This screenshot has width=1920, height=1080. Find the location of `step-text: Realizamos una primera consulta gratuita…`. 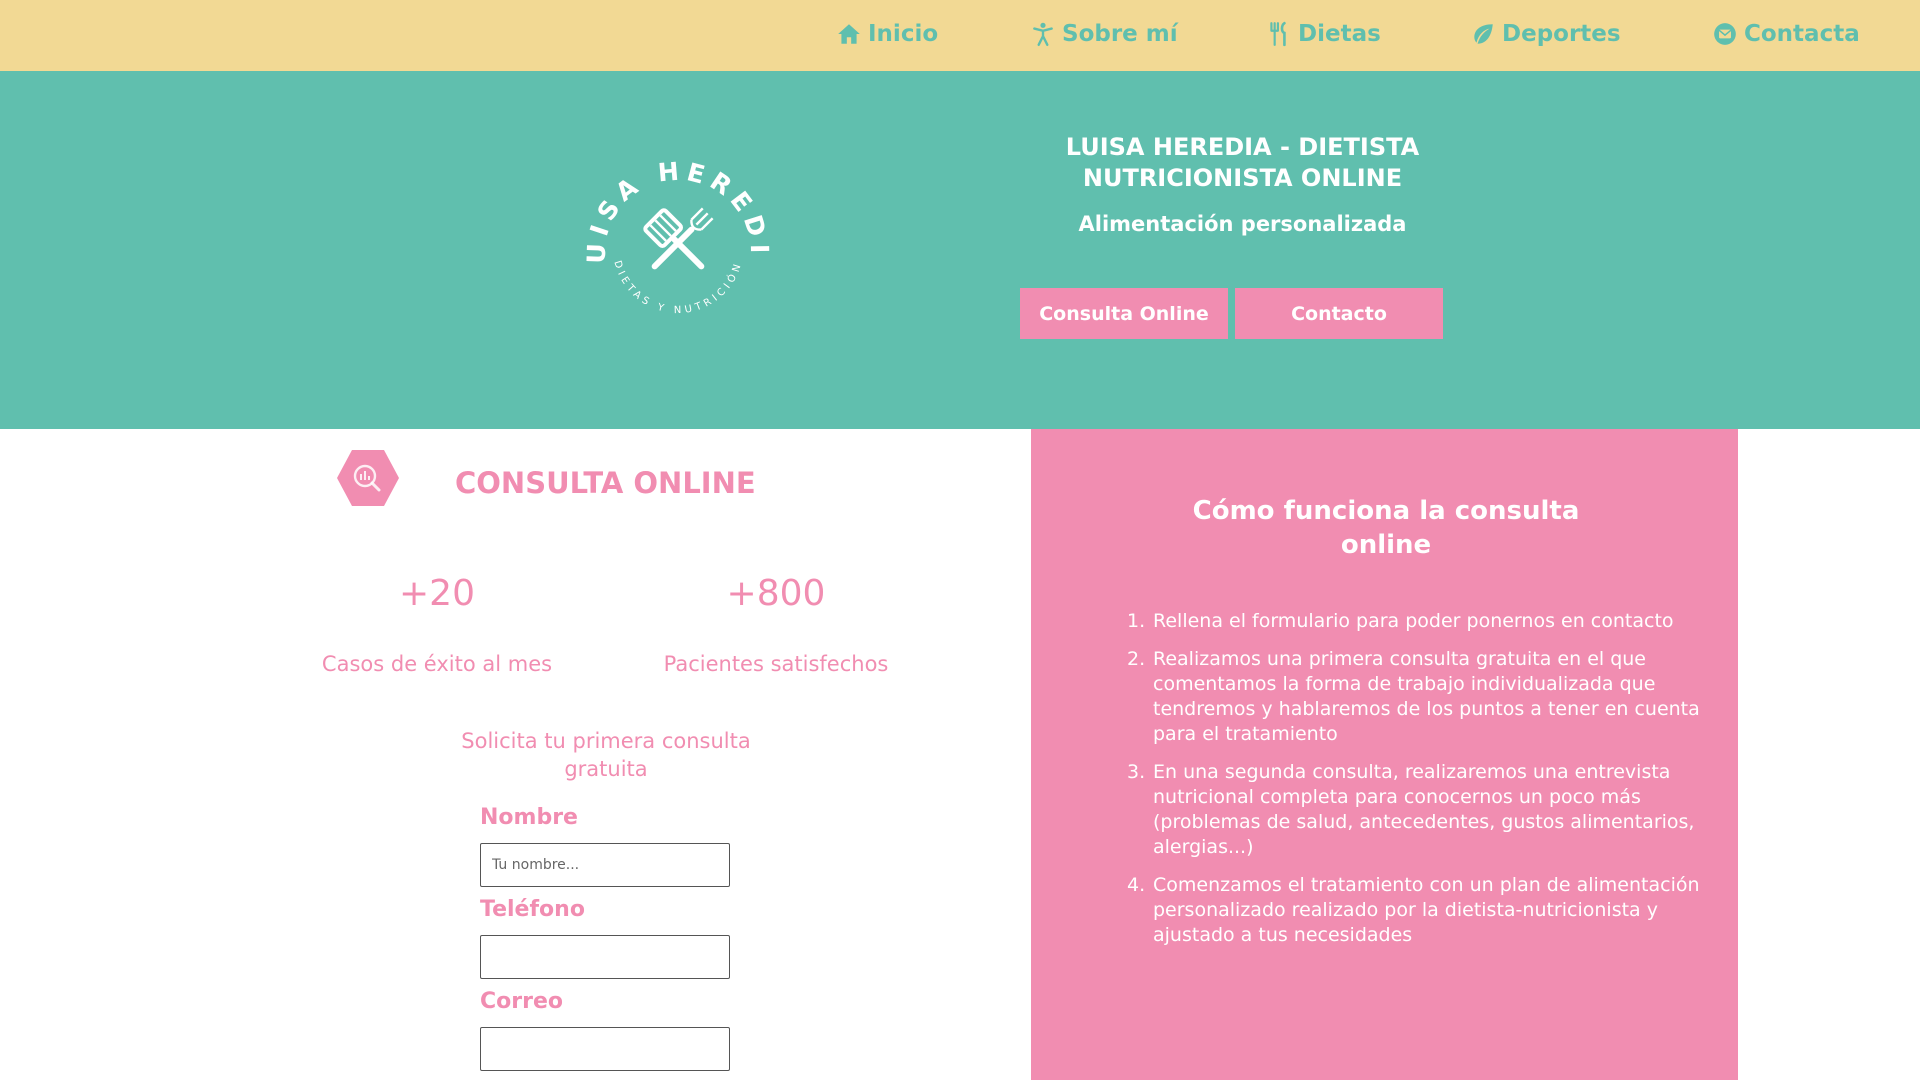

step-text: Realizamos una primera consulta gratuita… is located at coordinates (1426, 696).